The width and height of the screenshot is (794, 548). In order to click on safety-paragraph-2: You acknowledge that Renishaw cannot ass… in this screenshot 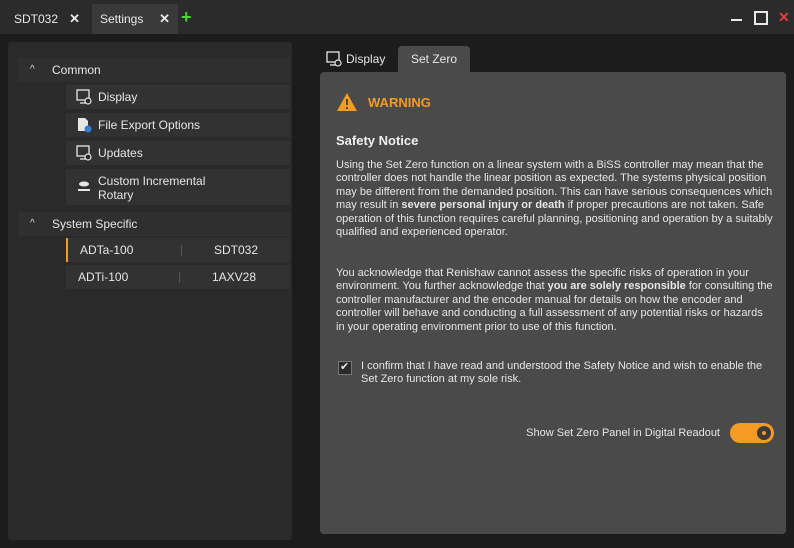, I will do `click(555, 300)`.